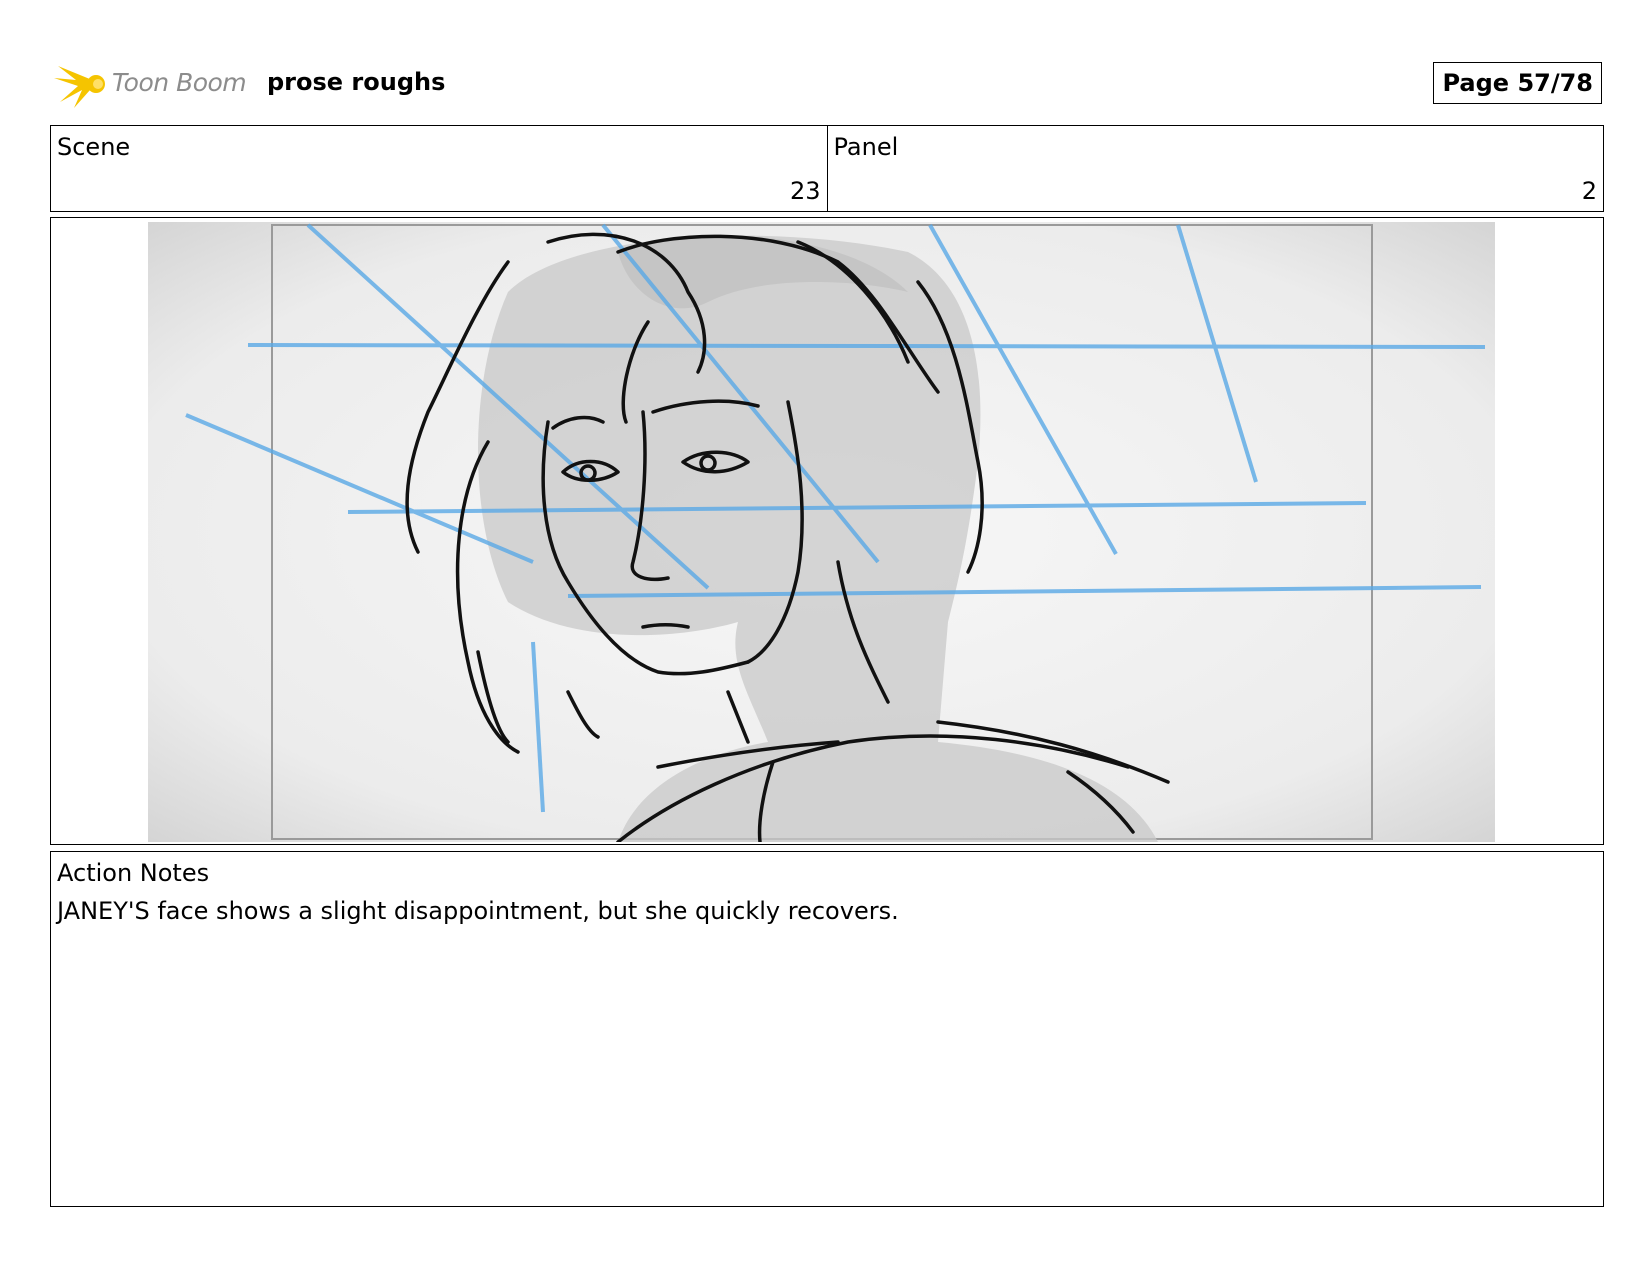 The image size is (1650, 1275). Describe the element at coordinates (356, 82) in the screenshot. I see `project-title: prose roughs` at that location.